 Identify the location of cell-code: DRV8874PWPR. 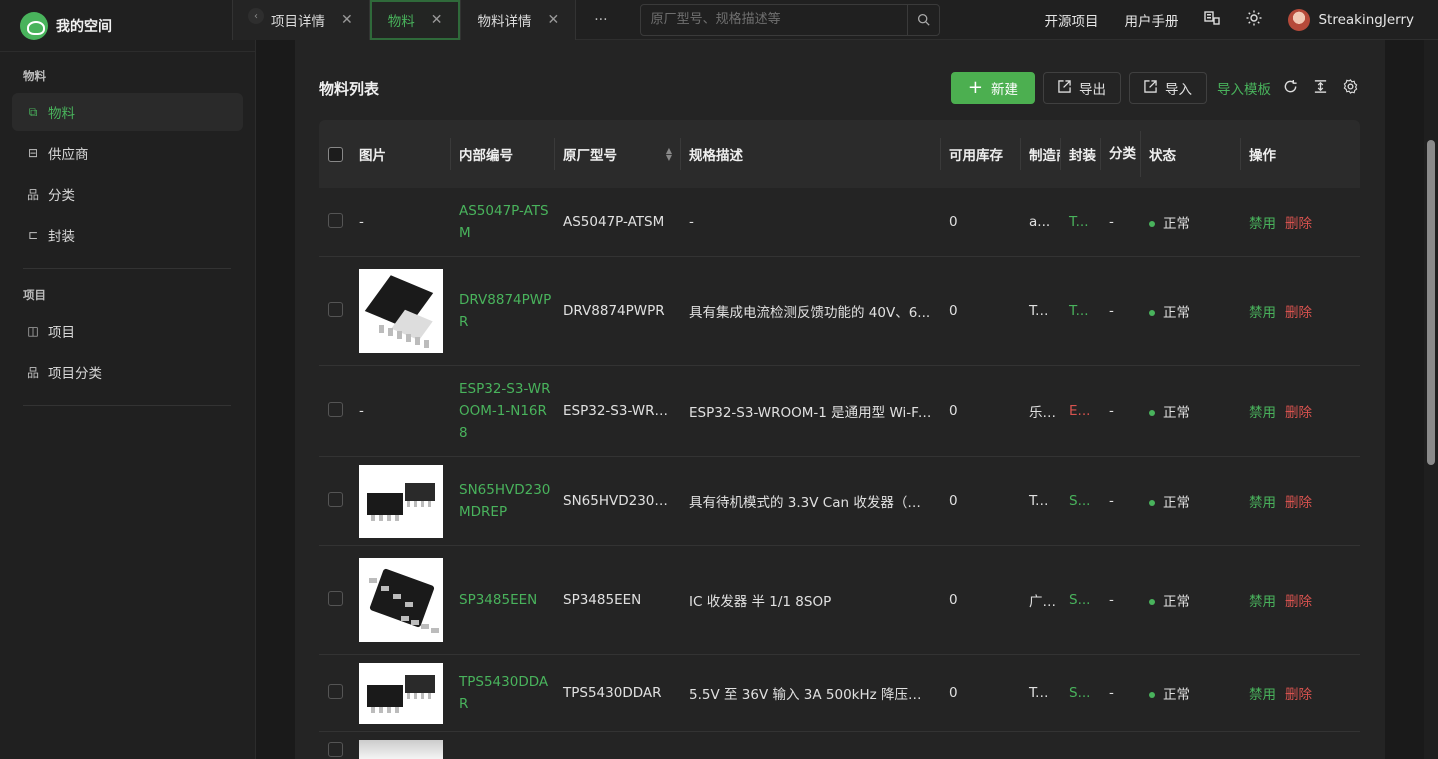
(503, 311).